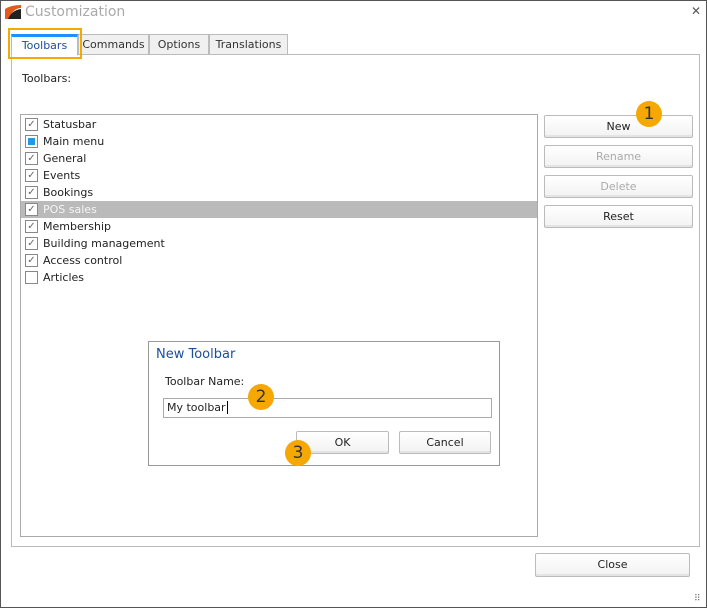 The height and width of the screenshot is (608, 707). I want to click on toolbar-label: Access control, so click(83, 260).